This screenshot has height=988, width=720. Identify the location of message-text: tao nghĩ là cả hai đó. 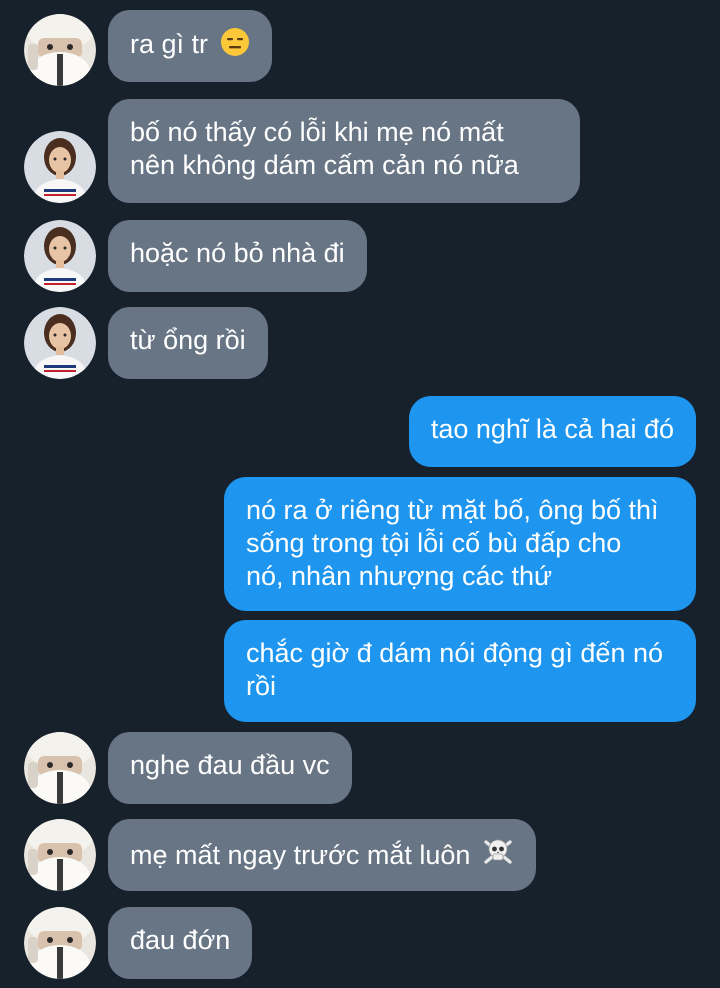
(552, 429).